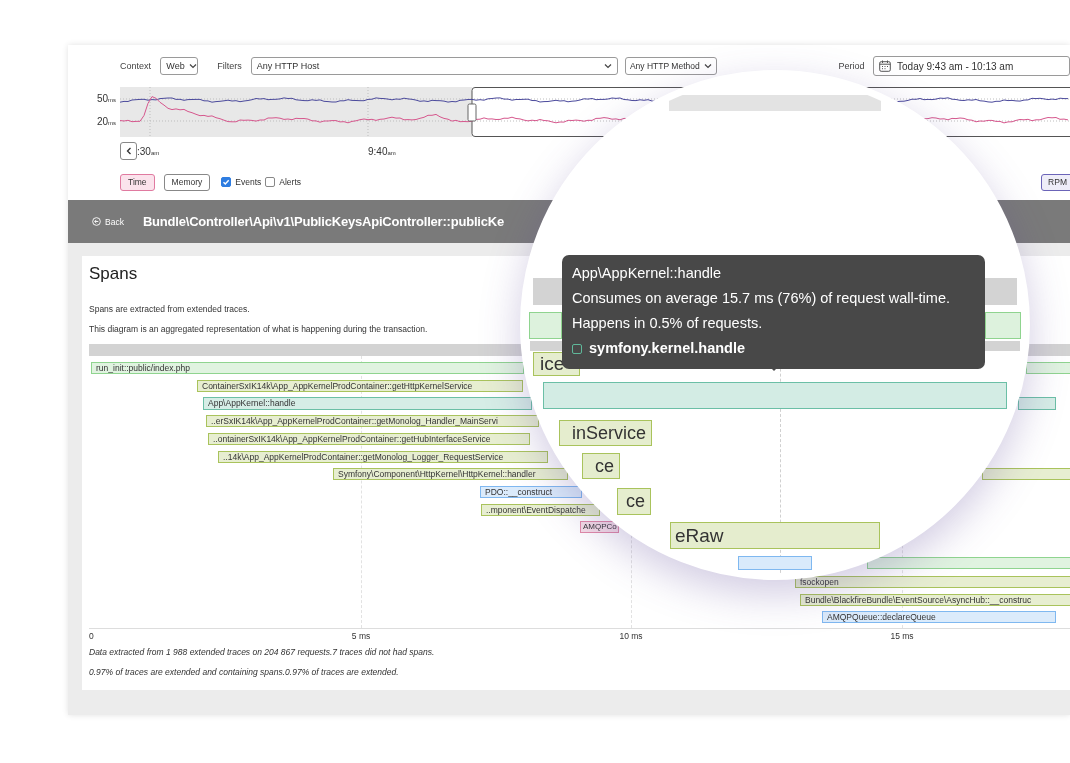  What do you see at coordinates (631, 636) in the screenshot?
I see `axis-label: 10 ms` at bounding box center [631, 636].